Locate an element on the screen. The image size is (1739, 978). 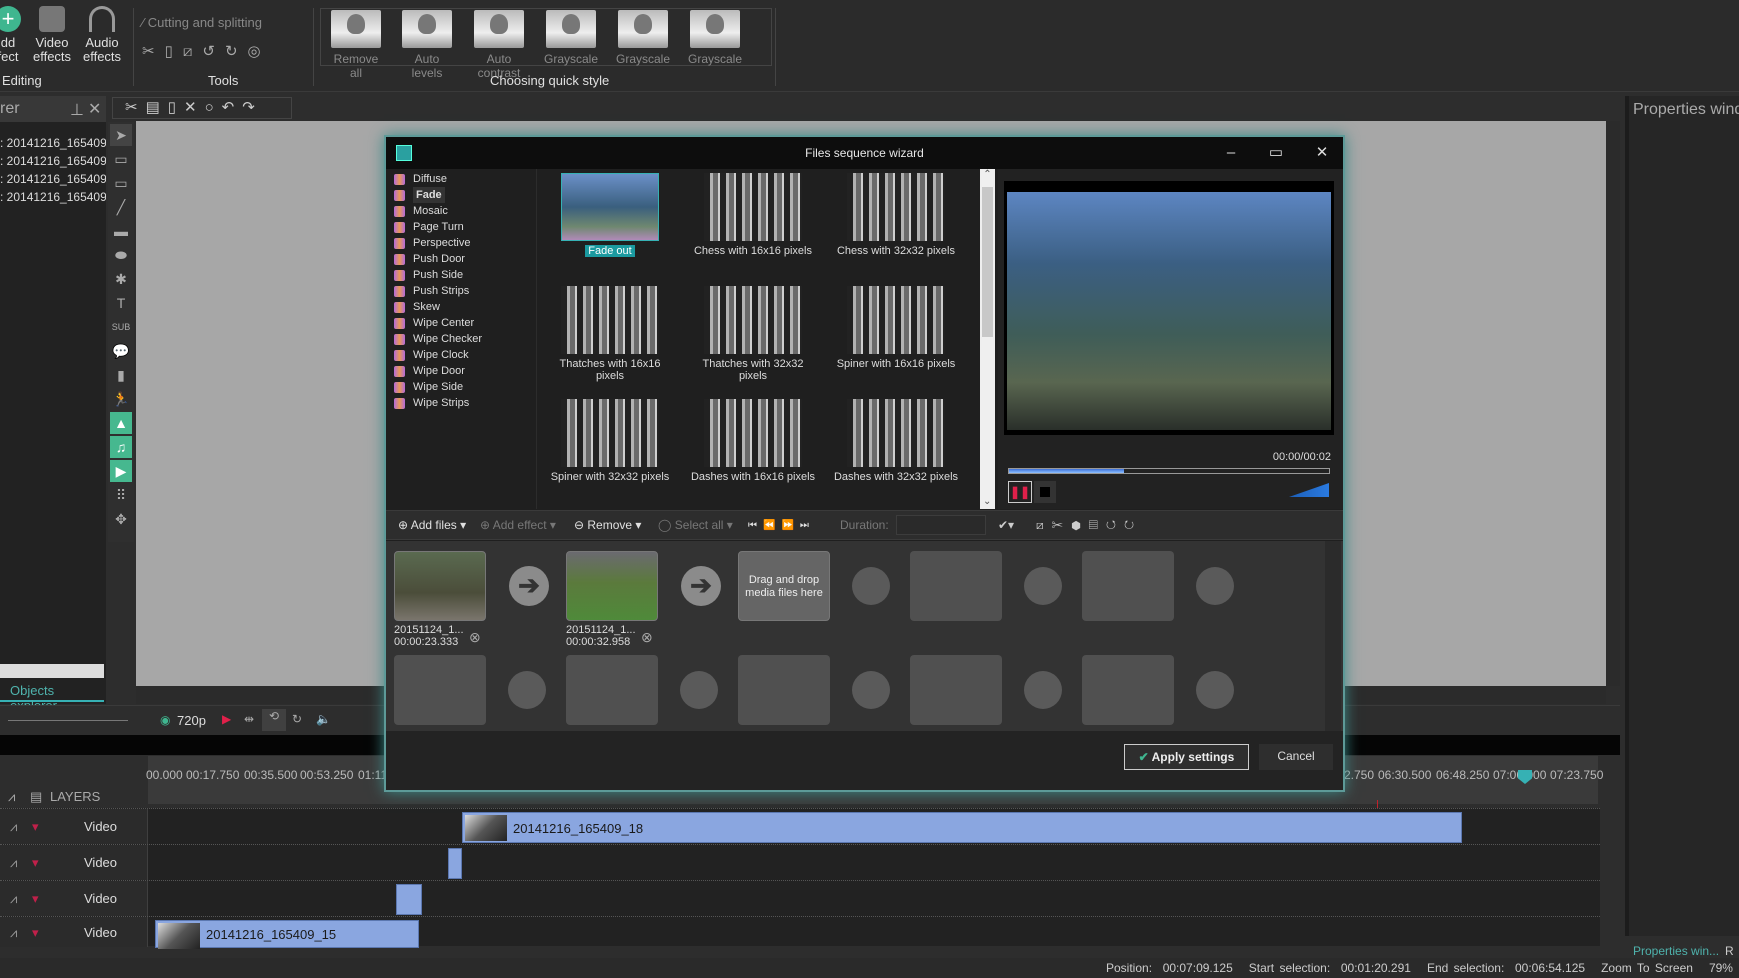
volume-icon: 🔈 is located at coordinates (323, 719).